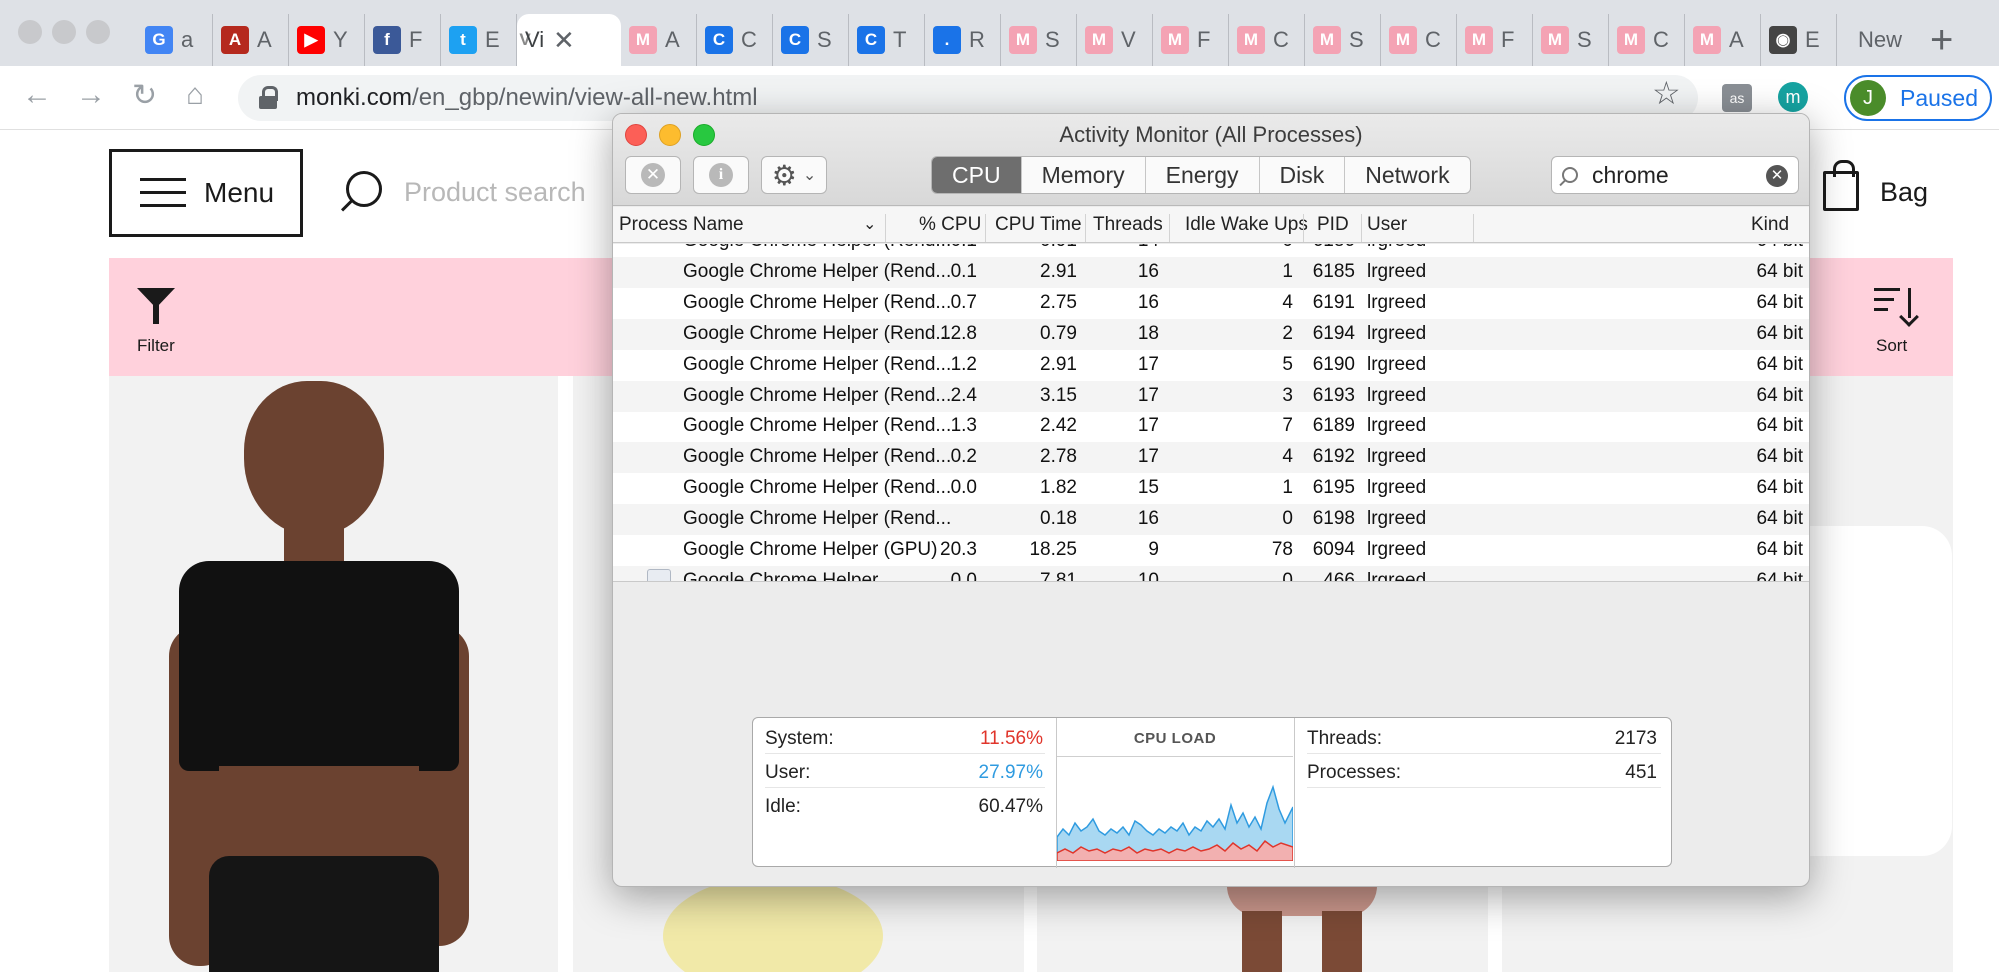  Describe the element at coordinates (1770, 225) in the screenshot. I see `col-kind: Kind` at that location.